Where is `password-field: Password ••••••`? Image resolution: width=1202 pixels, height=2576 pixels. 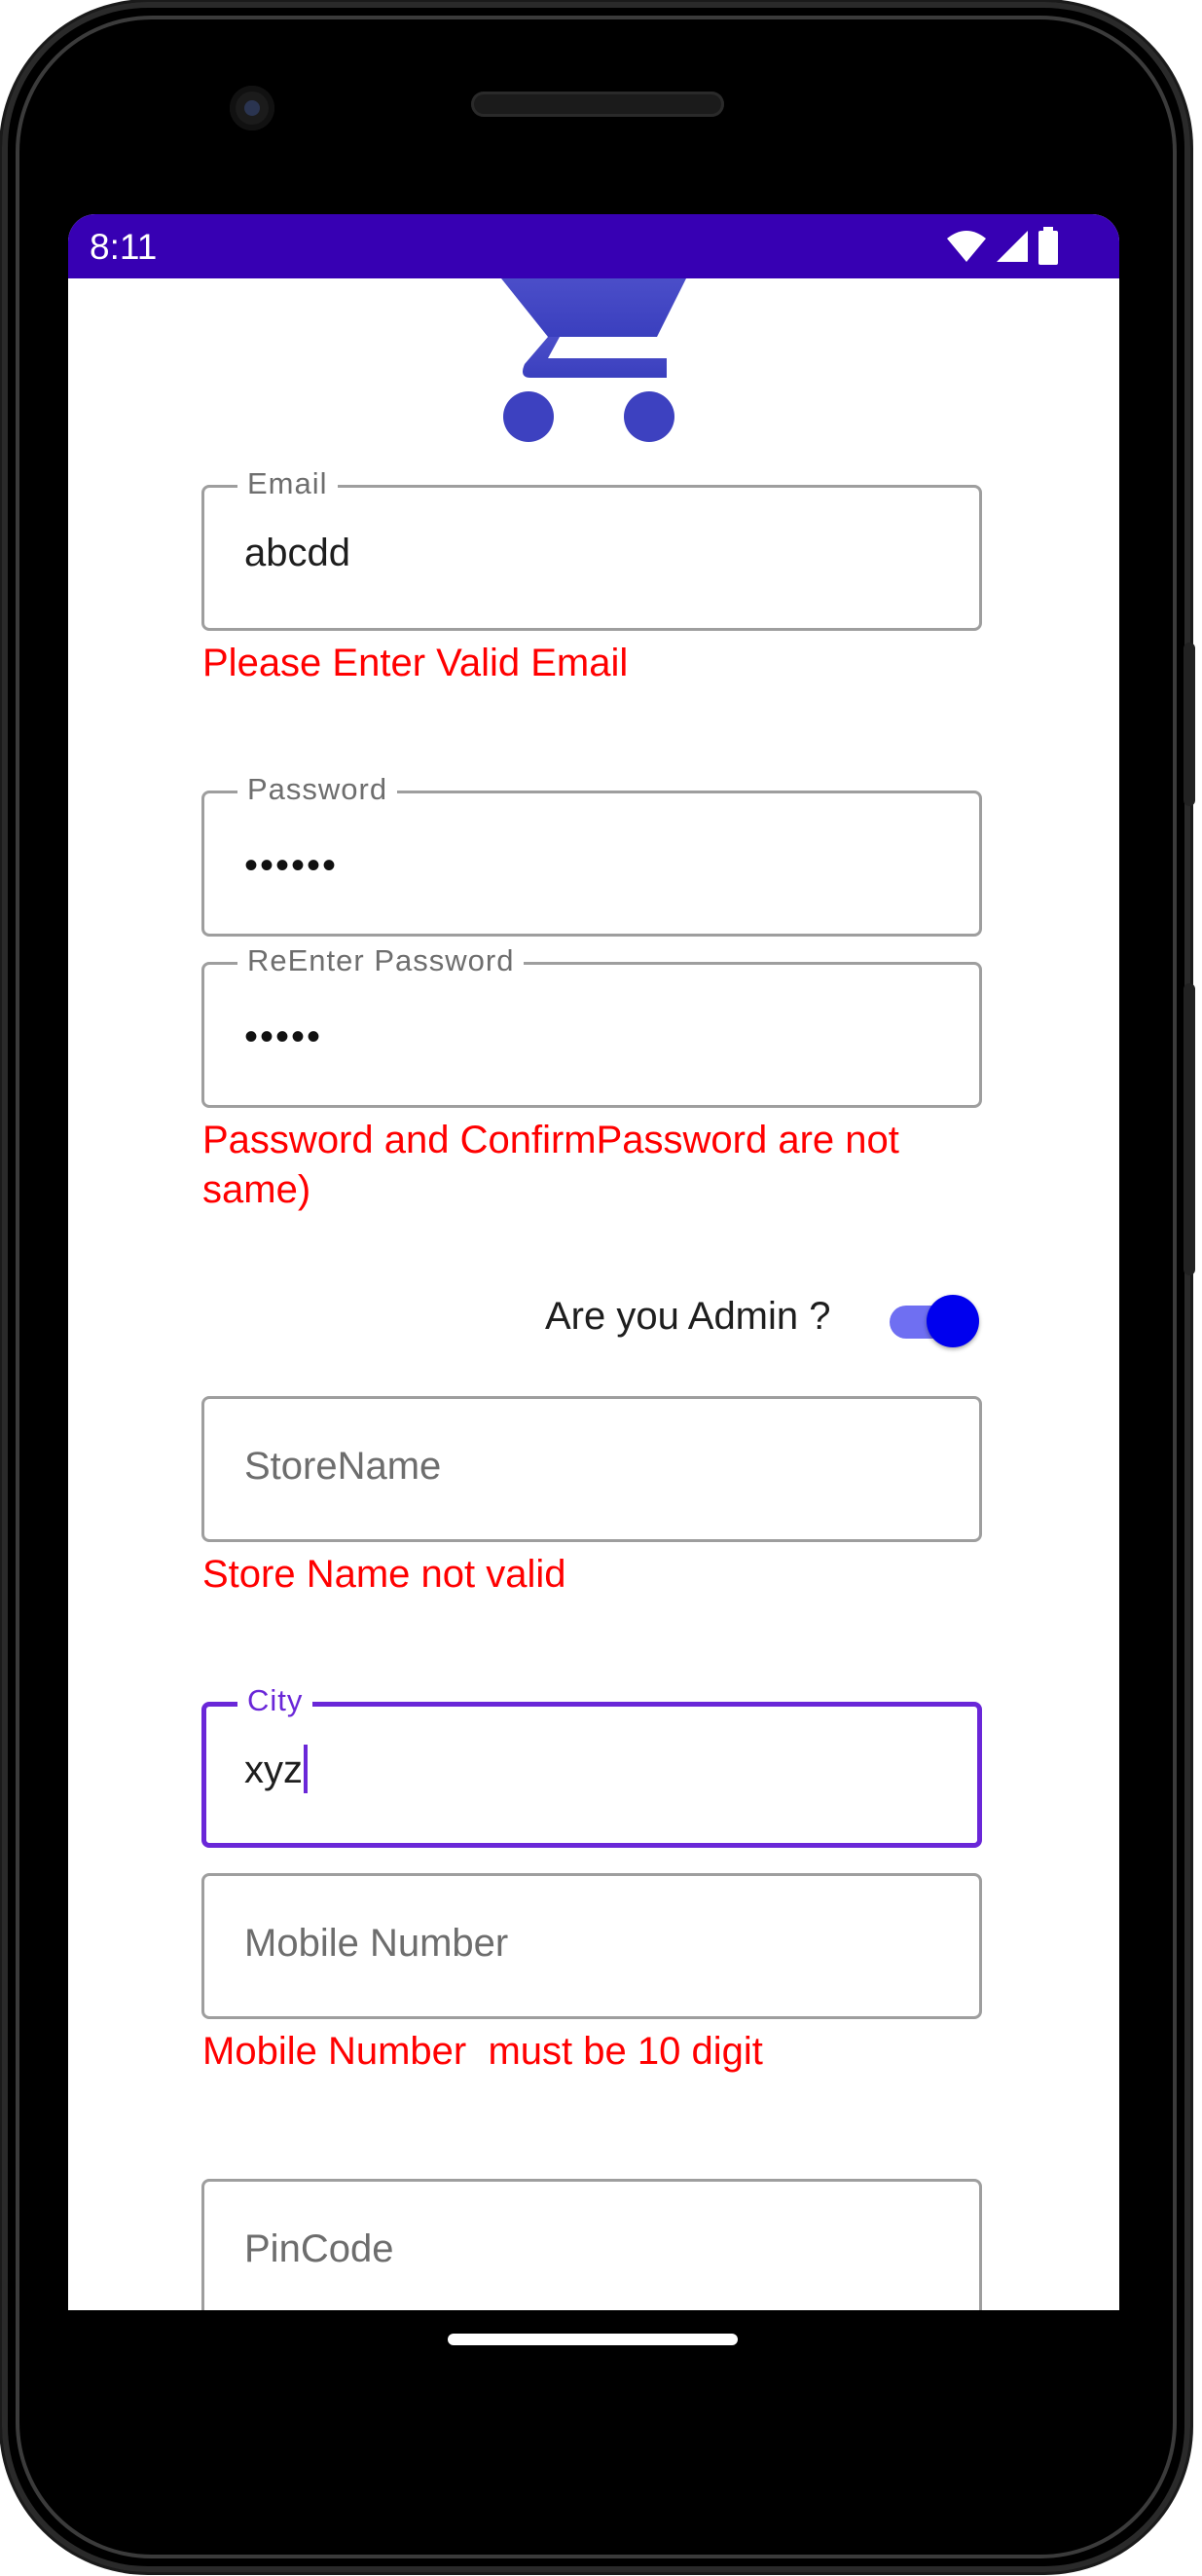
password-field: Password •••••• is located at coordinates (591, 854).